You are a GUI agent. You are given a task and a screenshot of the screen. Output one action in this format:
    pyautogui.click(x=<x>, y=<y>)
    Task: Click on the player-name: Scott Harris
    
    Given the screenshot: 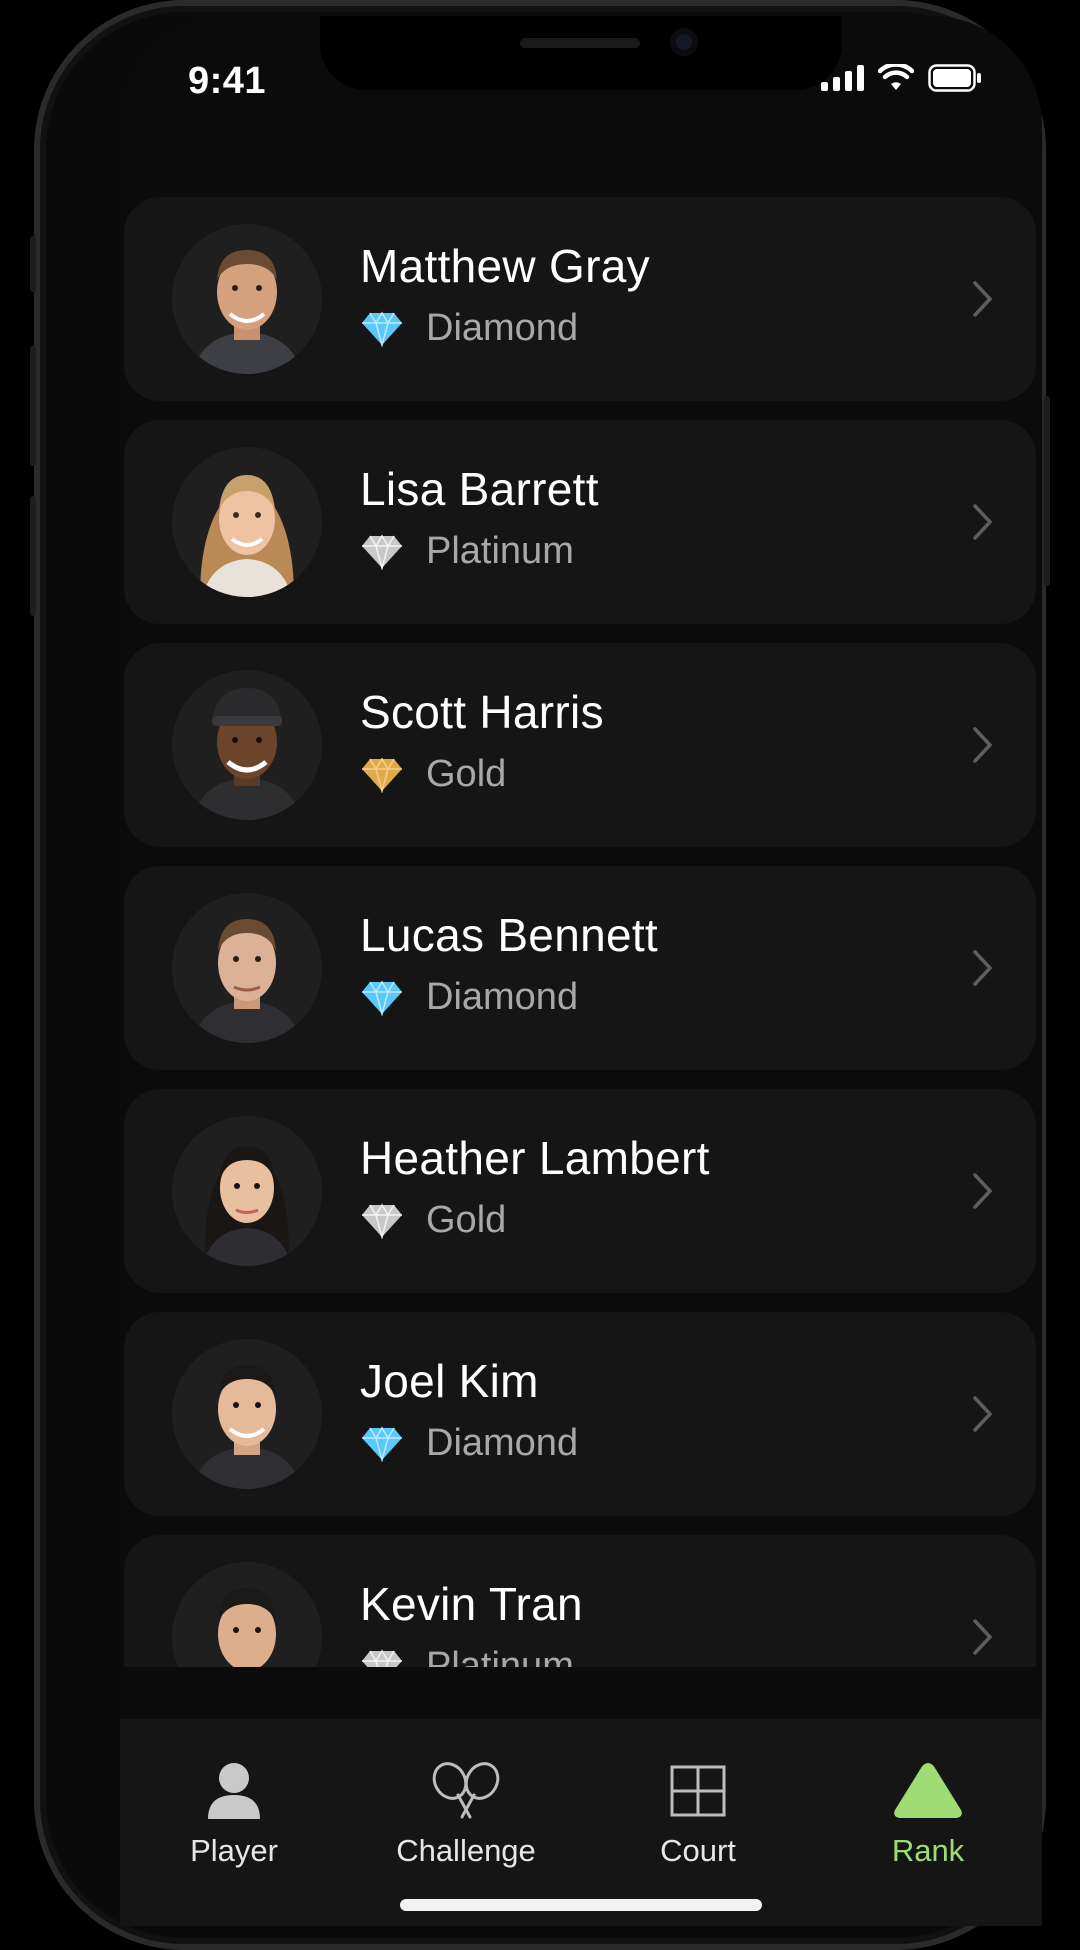 What is the action you would take?
    pyautogui.click(x=482, y=712)
    